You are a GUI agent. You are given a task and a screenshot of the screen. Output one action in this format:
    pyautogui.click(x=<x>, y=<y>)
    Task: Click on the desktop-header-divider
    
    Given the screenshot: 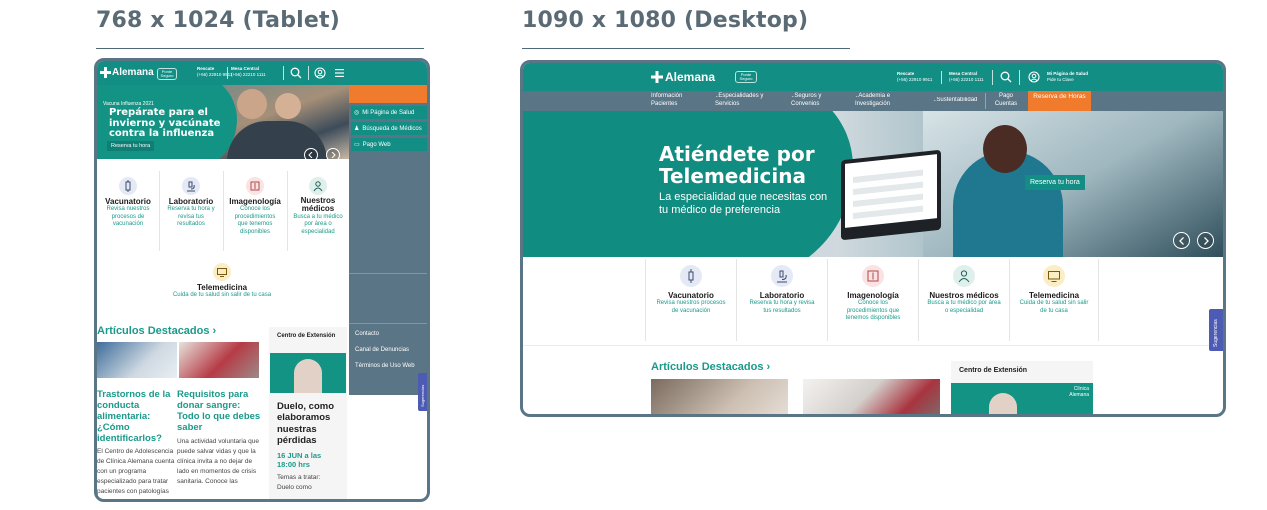 What is the action you would take?
    pyautogui.click(x=941, y=77)
    